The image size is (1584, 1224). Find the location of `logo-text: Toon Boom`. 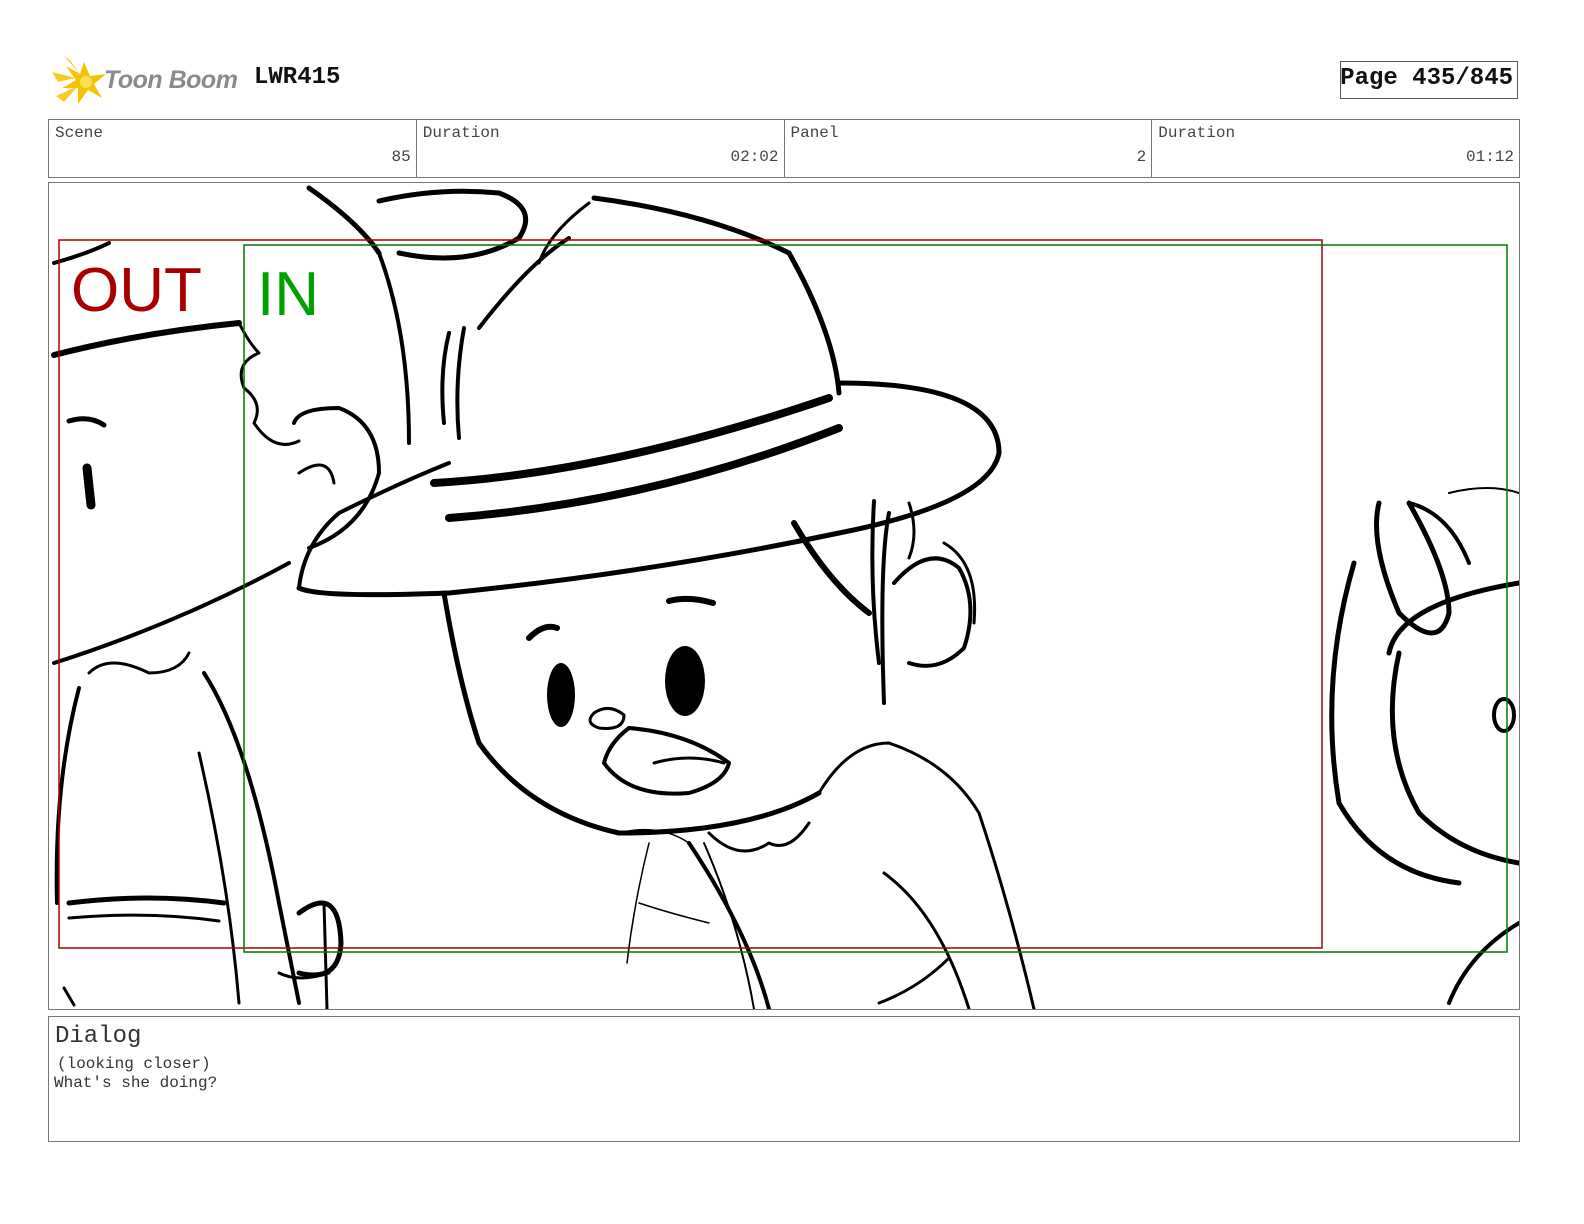

logo-text: Toon Boom is located at coordinates (171, 80).